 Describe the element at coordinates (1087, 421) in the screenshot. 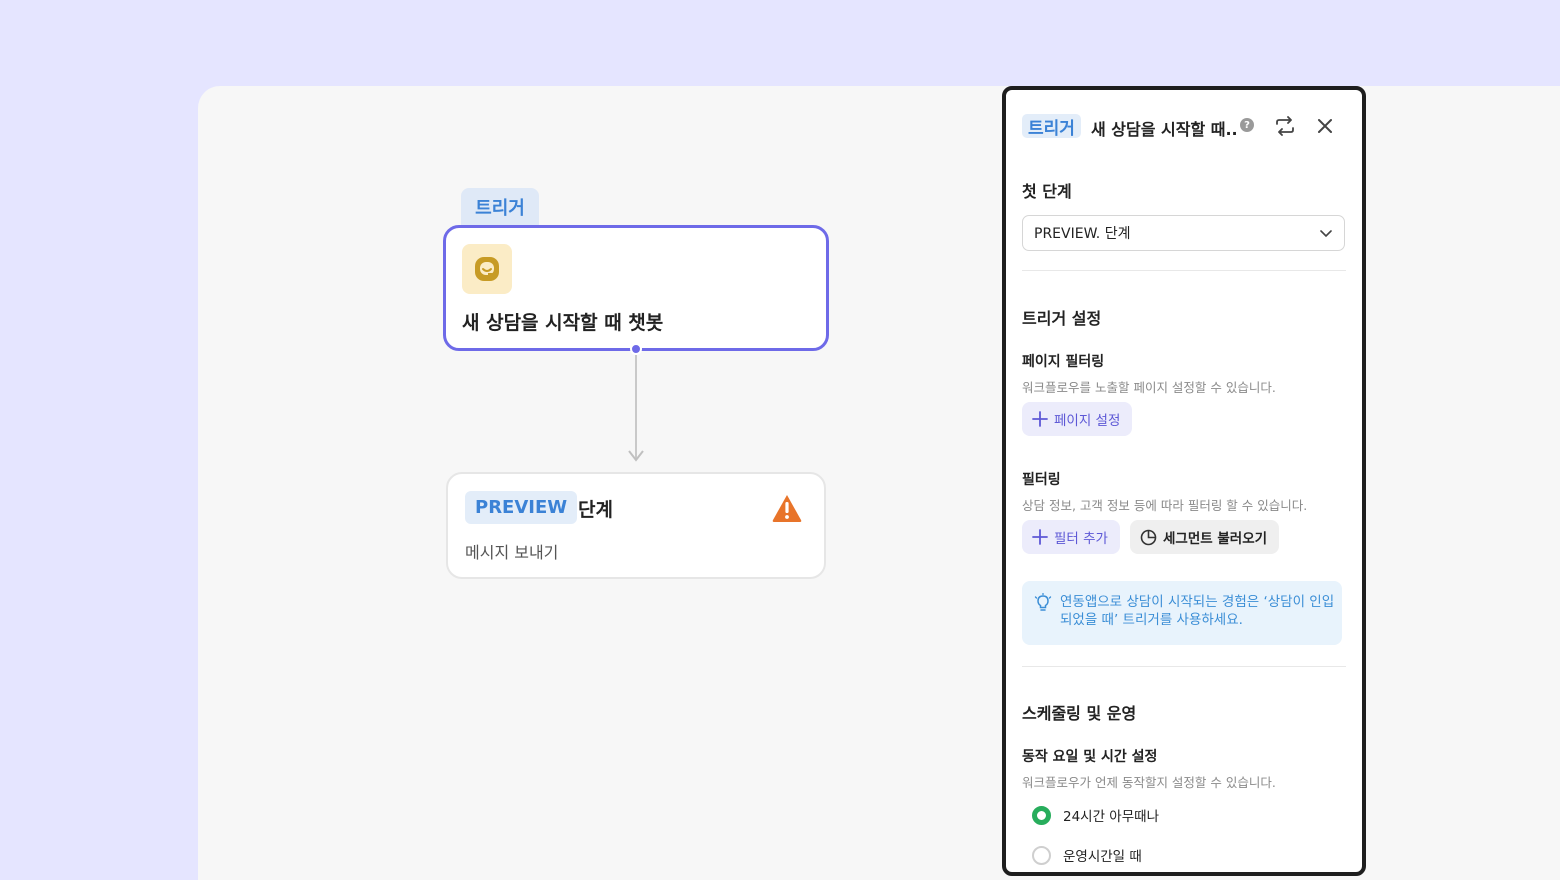

I see `page-settings-label: 페이지 설정` at that location.